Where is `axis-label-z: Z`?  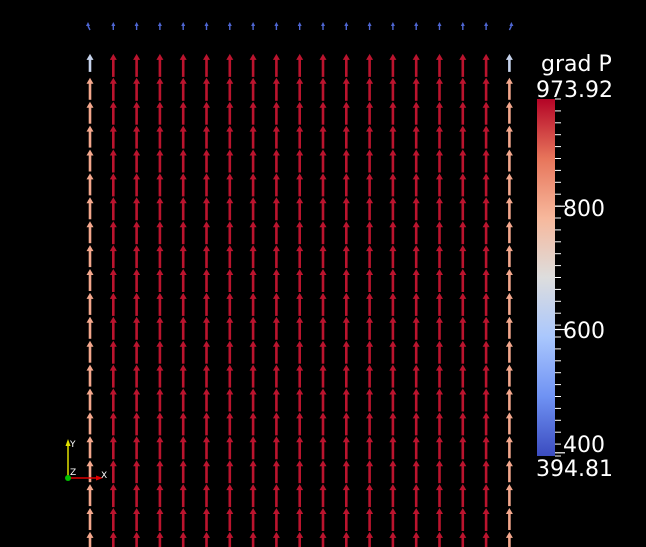 axis-label-z: Z is located at coordinates (73, 473).